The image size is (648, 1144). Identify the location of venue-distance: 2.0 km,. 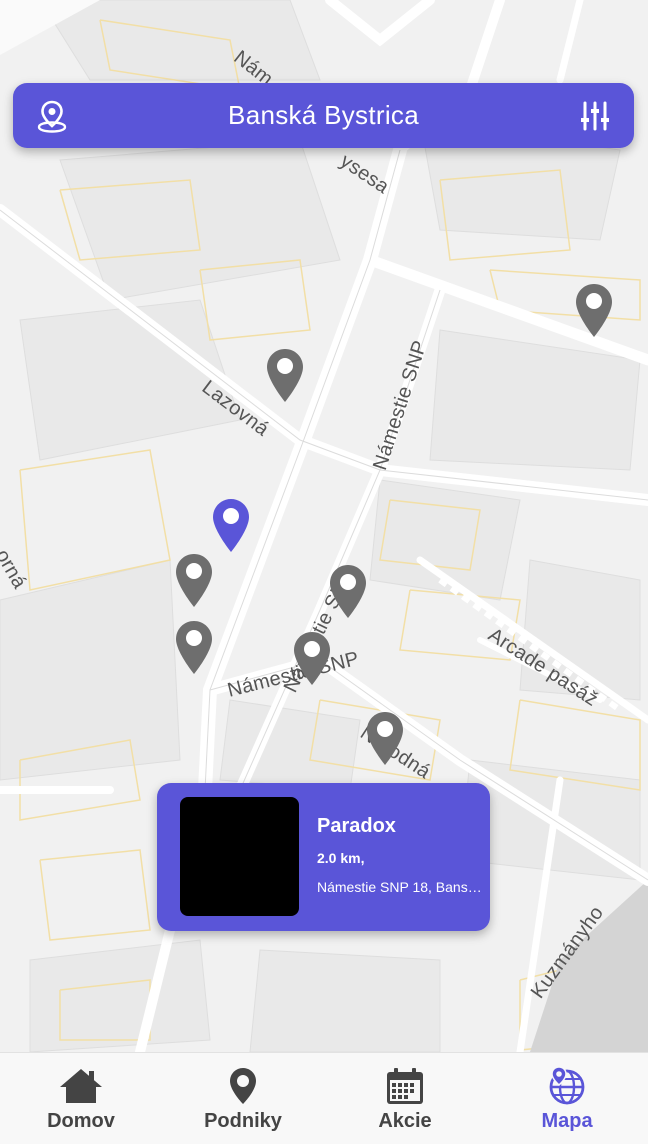
(341, 858).